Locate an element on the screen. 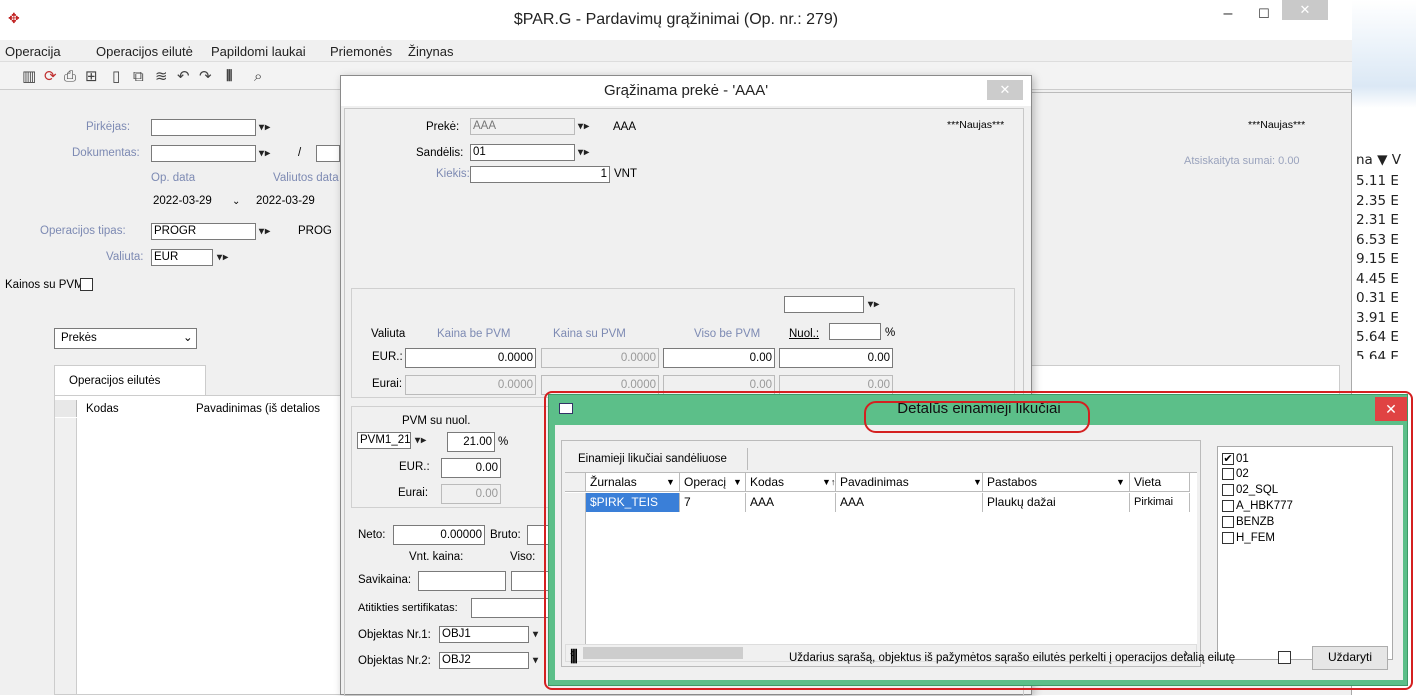 This screenshot has height=696, width=1416. dialog-title: Grąžinama prekė - 'AAA' is located at coordinates (686, 91).